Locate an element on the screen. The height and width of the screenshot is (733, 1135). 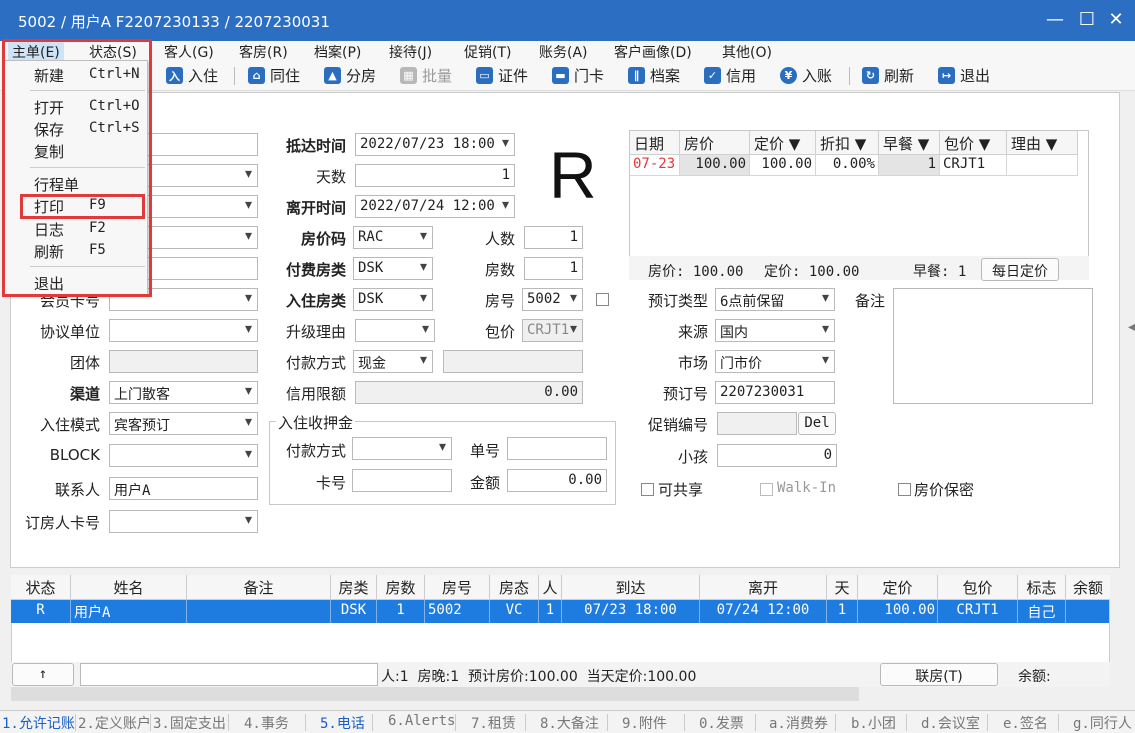
close-icon: ✕ is located at coordinates (1116, 19).